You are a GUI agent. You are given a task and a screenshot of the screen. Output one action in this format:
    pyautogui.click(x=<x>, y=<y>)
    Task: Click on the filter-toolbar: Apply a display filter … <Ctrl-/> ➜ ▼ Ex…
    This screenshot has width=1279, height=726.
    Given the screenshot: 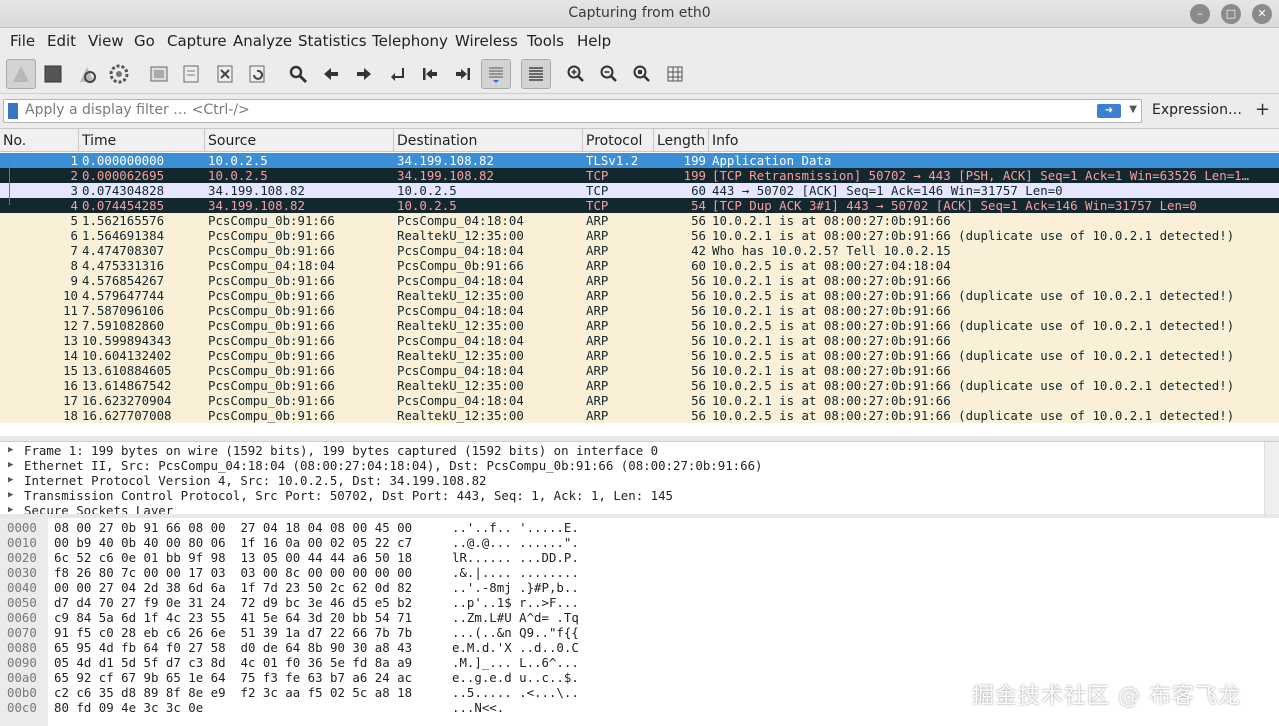 What is the action you would take?
    pyautogui.click(x=639, y=111)
    